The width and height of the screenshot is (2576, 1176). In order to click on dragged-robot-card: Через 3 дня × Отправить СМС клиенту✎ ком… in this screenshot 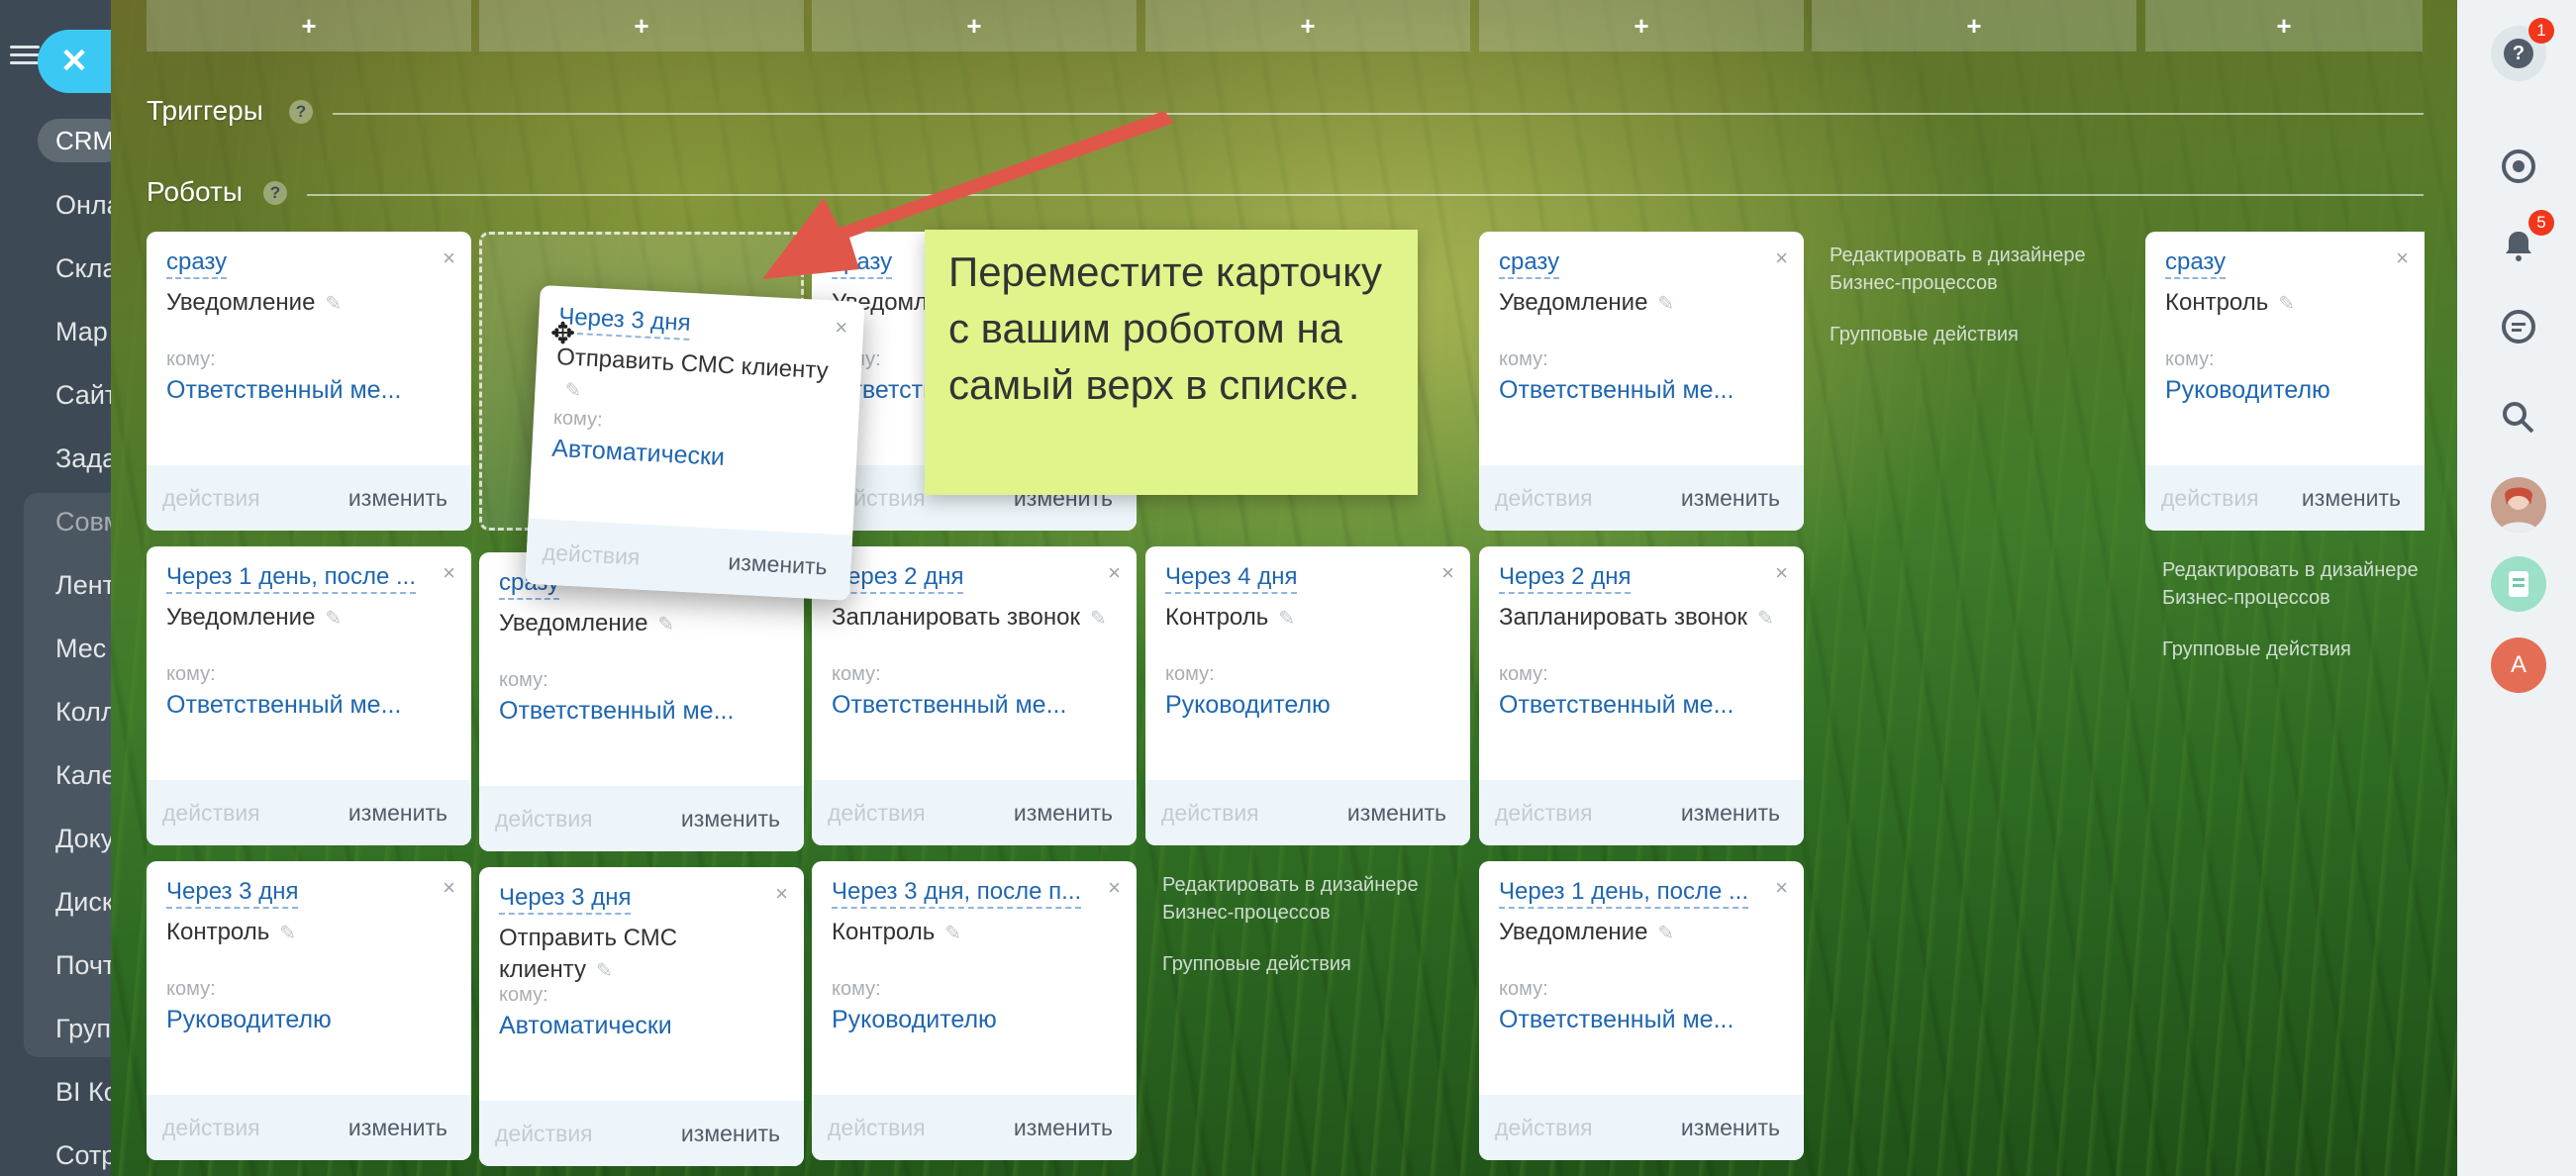, I will do `click(695, 443)`.